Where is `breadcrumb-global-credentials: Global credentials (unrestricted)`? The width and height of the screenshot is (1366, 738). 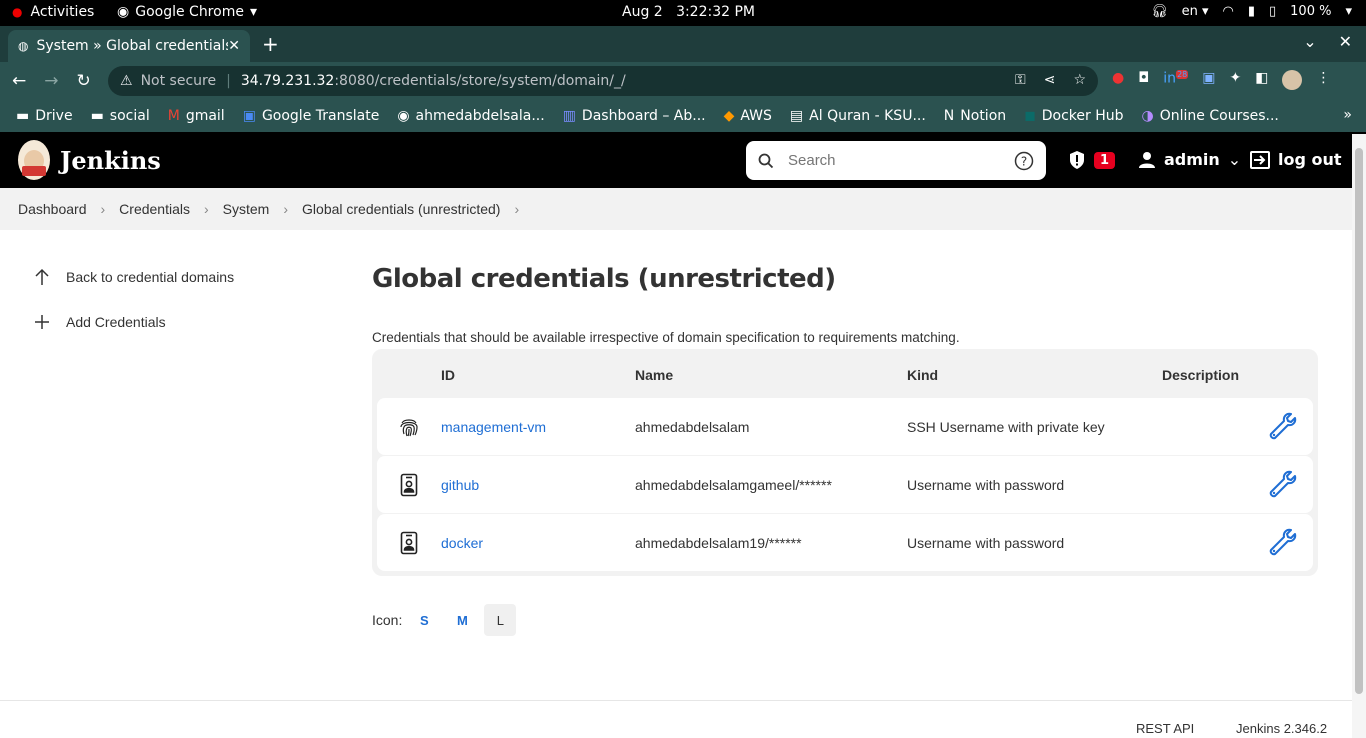
breadcrumb-global-credentials: Global credentials (unrestricted) is located at coordinates (401, 209).